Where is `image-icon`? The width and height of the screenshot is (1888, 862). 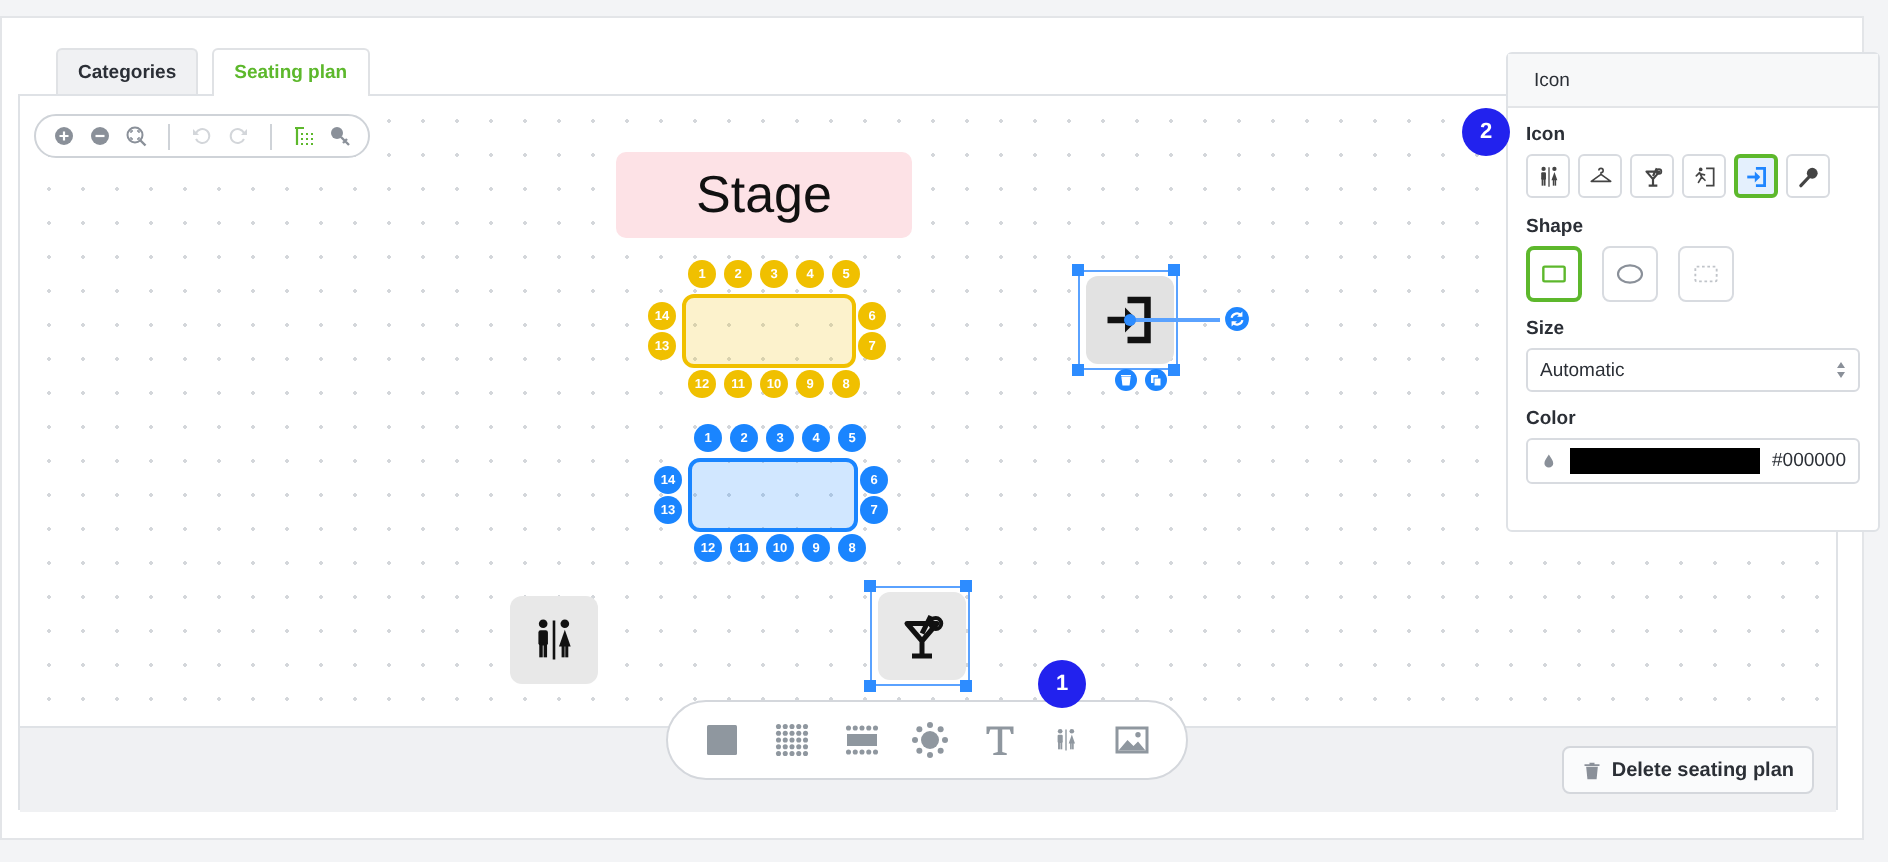 image-icon is located at coordinates (1131, 740).